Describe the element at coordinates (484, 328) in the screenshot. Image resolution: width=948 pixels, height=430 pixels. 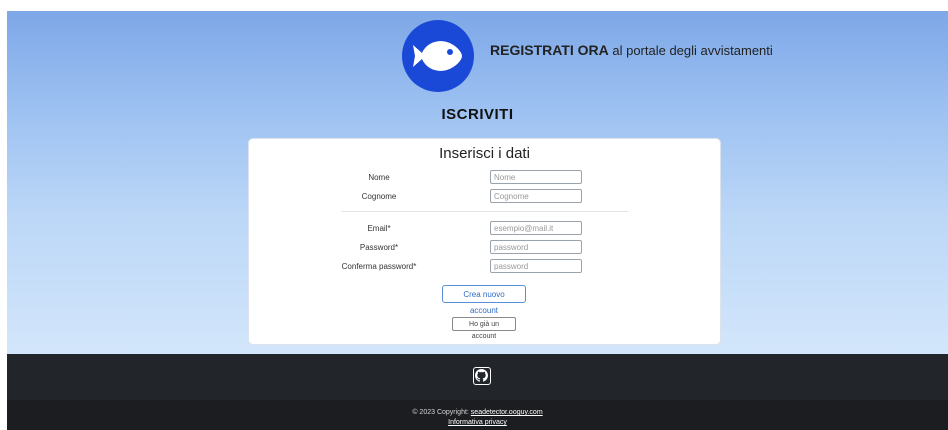
I see `have-account-button: Ho già un account` at that location.